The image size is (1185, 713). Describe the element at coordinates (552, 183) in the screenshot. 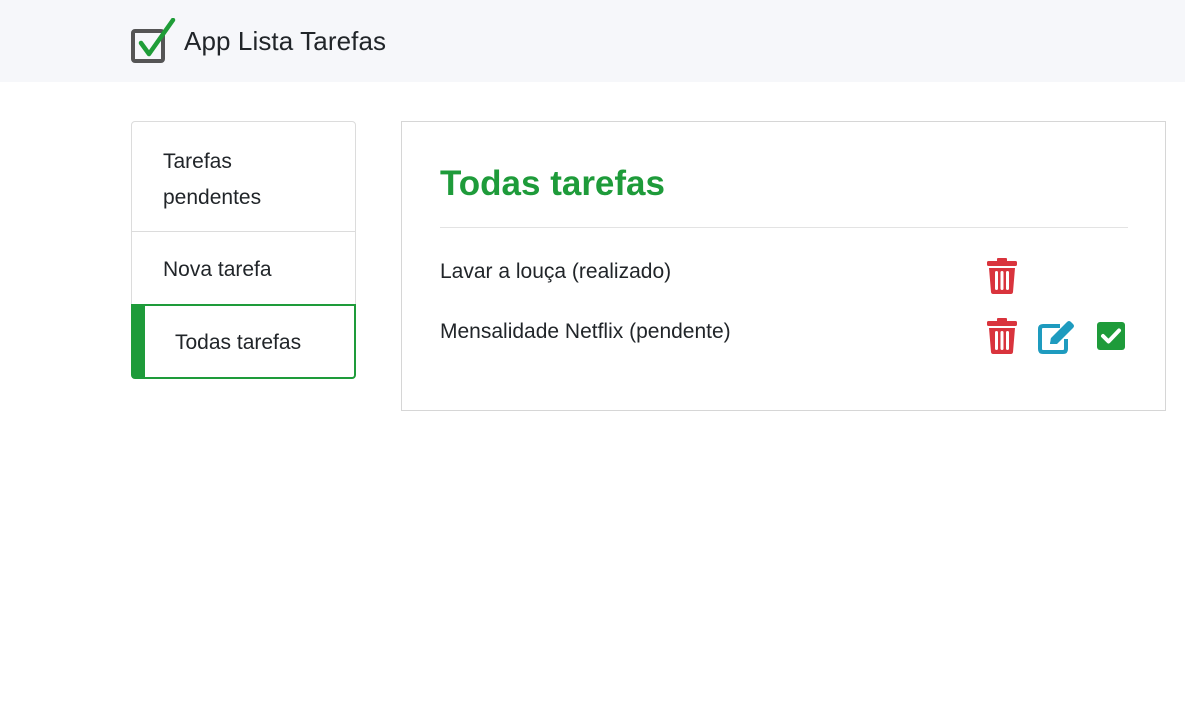

I see `page-title: Todas tarefas` at that location.